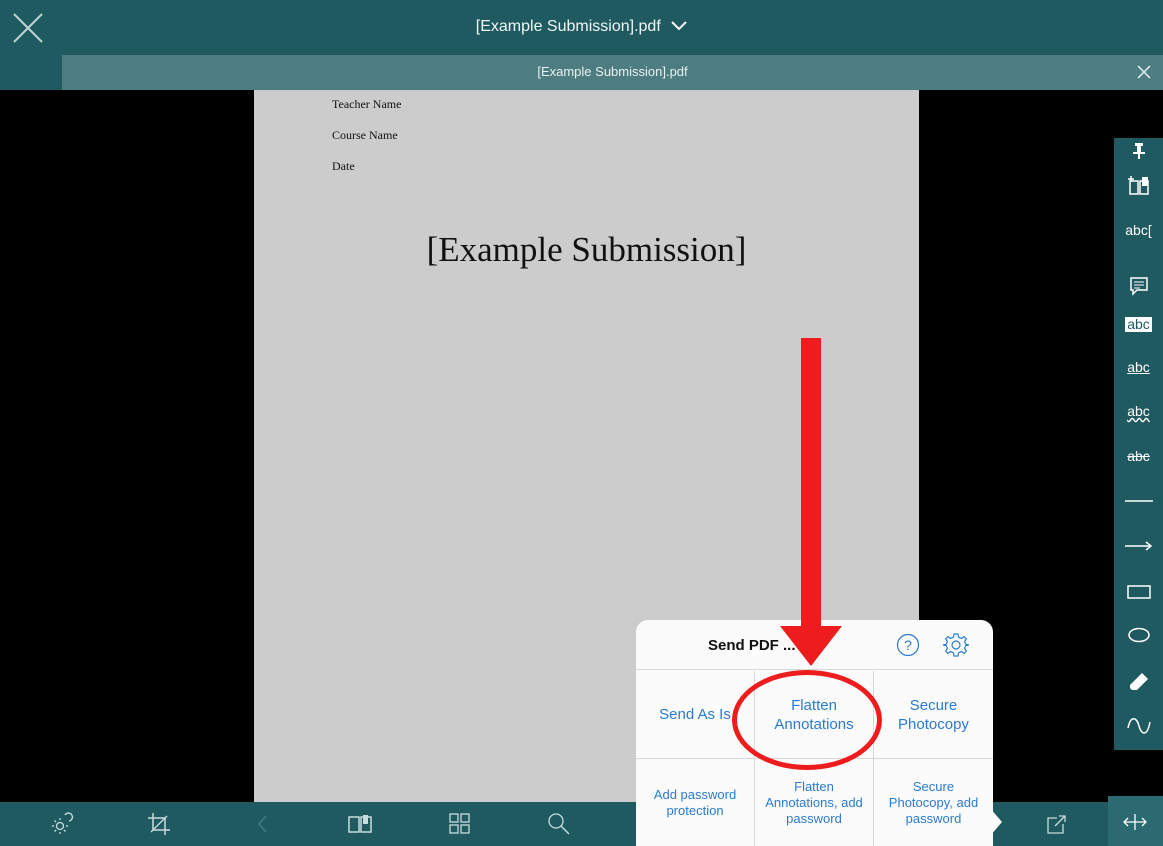  I want to click on tab-bar: [Example Submission].pdf, so click(581, 72).